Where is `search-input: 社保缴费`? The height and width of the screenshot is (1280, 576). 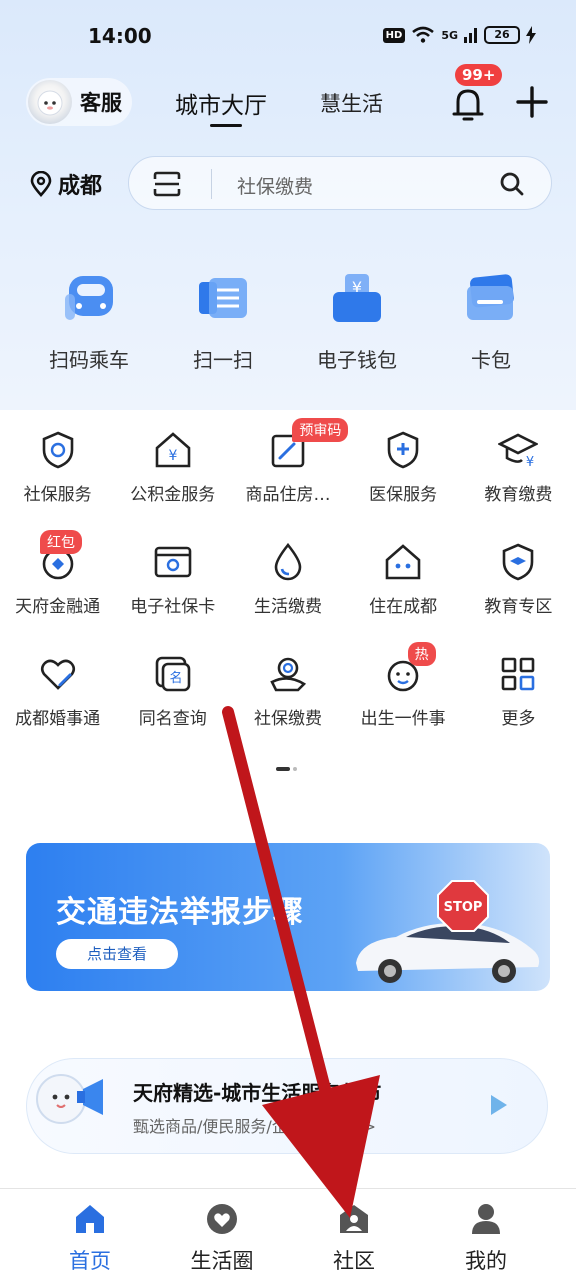 search-input: 社保缴费 is located at coordinates (275, 185).